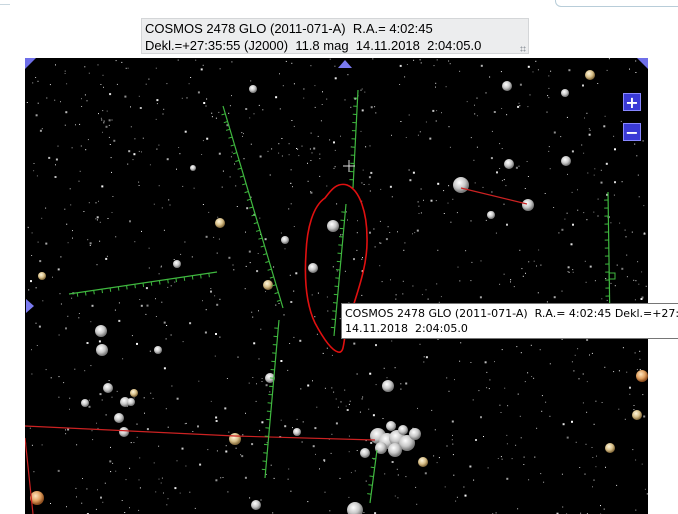  I want to click on window-edge-left, so click(5, 2).